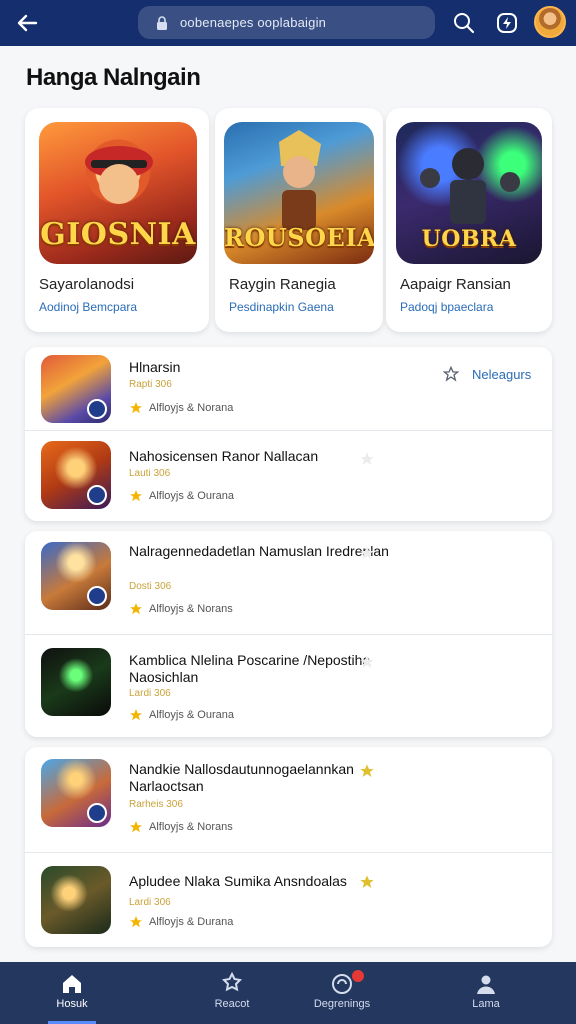 This screenshot has width=576, height=1024. I want to click on game-title: Aapaigr Ransian, so click(455, 284).